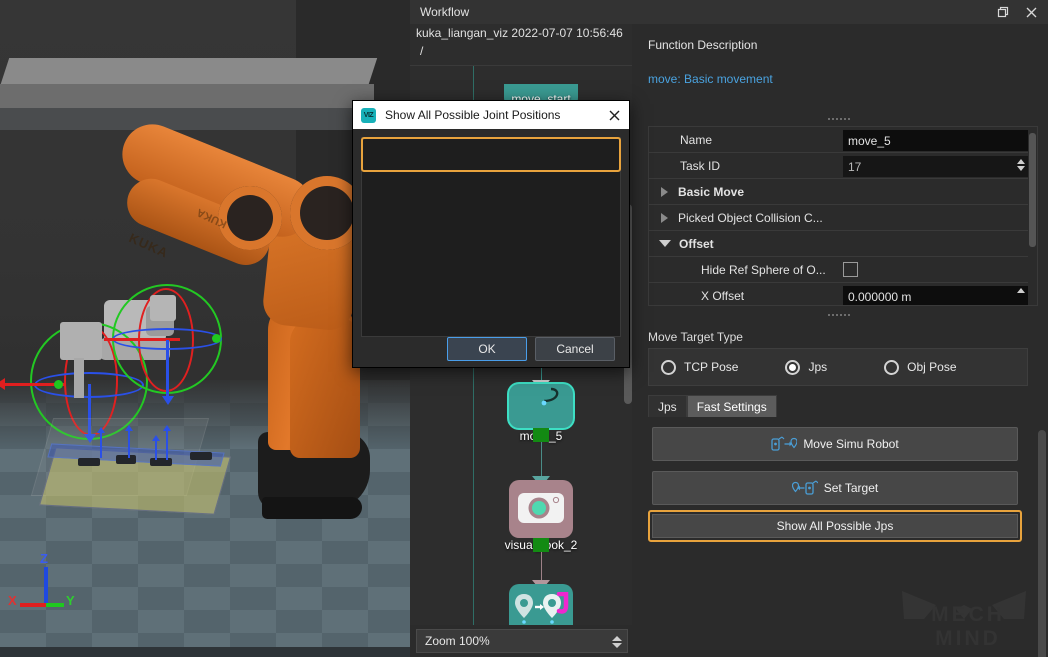 This screenshot has height=657, width=1048. What do you see at coordinates (932, 367) in the screenshot?
I see `radio-label: Obj Pose` at bounding box center [932, 367].